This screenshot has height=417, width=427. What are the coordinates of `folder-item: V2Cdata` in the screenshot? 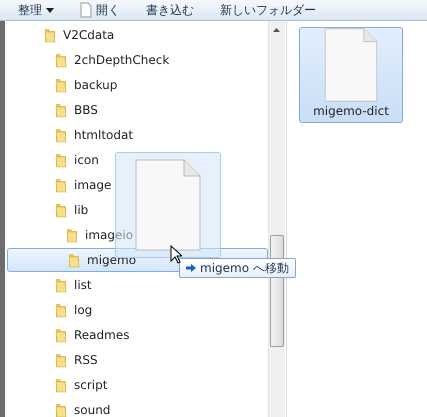 It's located at (136, 35).